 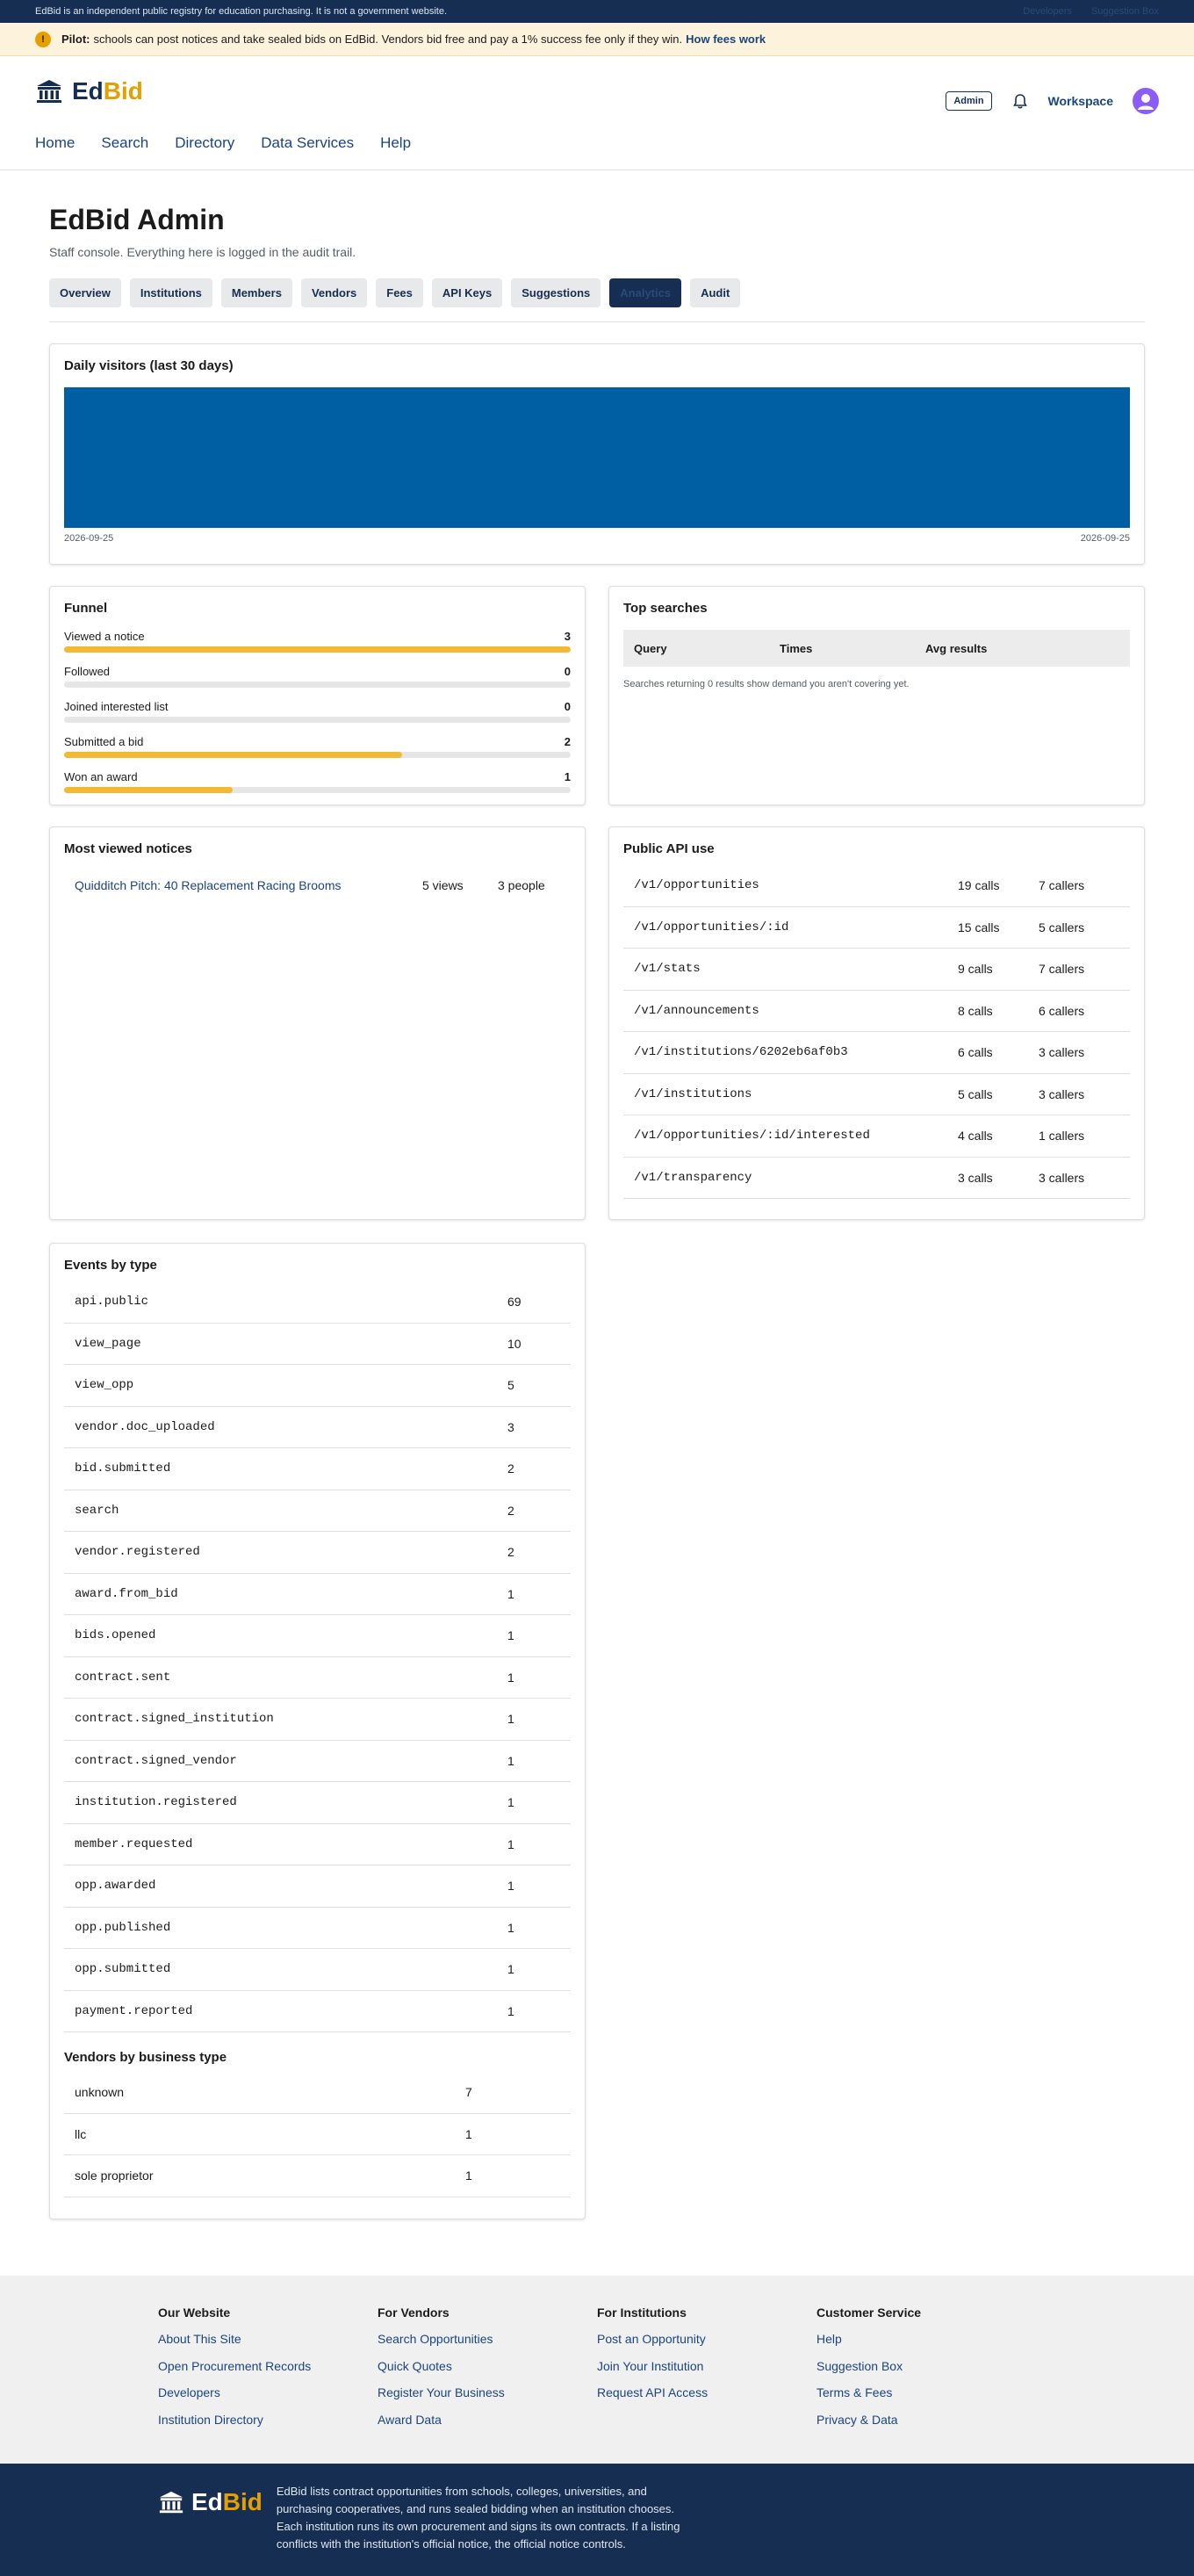 What do you see at coordinates (89, 91) in the screenshot?
I see `site-logo: EdBid` at bounding box center [89, 91].